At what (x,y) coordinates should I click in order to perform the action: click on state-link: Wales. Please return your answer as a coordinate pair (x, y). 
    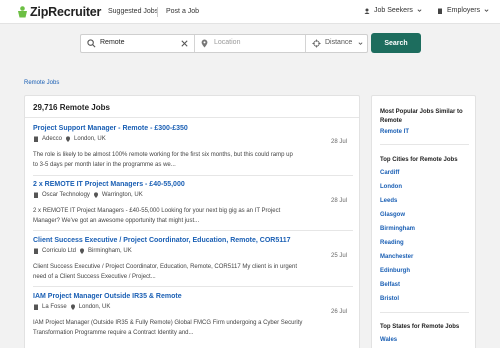
    Looking at the image, I should click on (388, 340).